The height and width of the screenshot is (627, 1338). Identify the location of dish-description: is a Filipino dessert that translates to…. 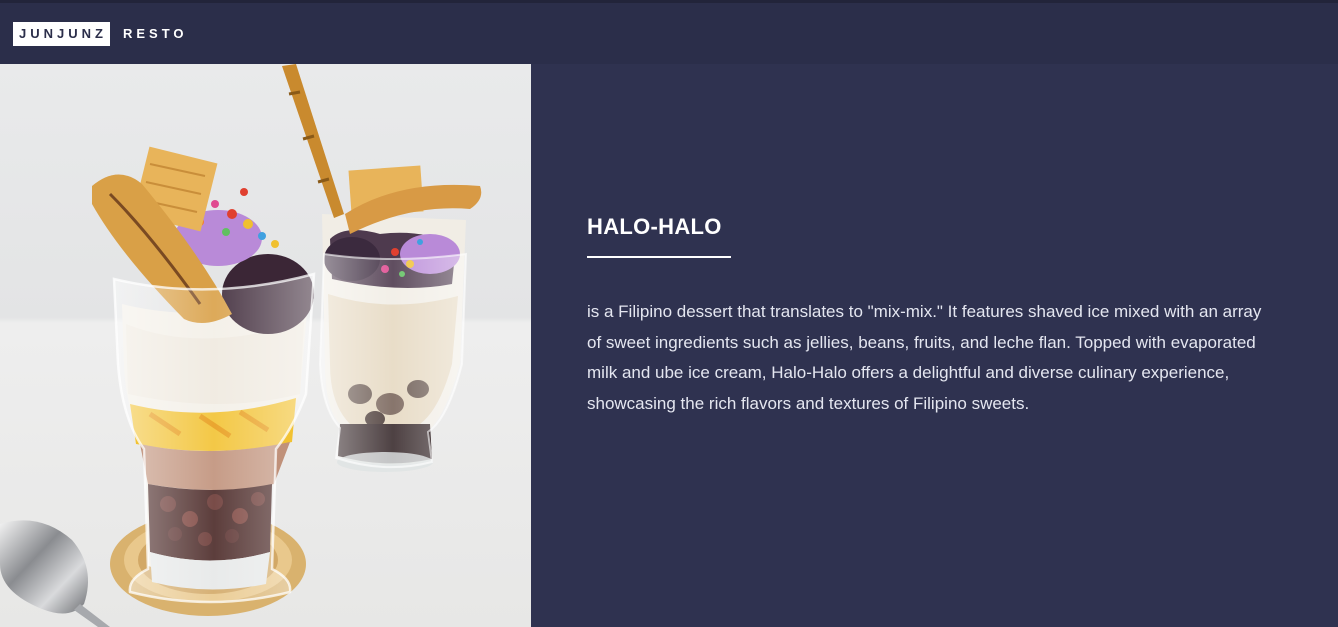
(924, 357).